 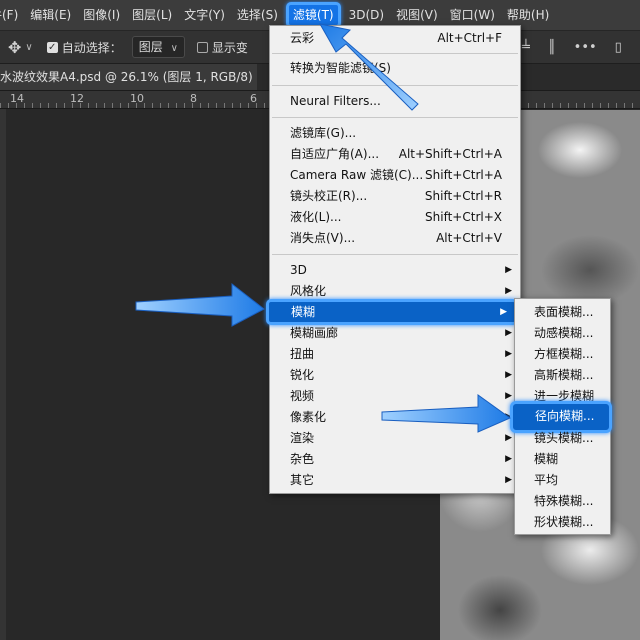 I want to click on menu-item-adaptive-wide-angle: 自适应广角(A)... Alt+Shift+Ctrl+A, so click(x=395, y=154).